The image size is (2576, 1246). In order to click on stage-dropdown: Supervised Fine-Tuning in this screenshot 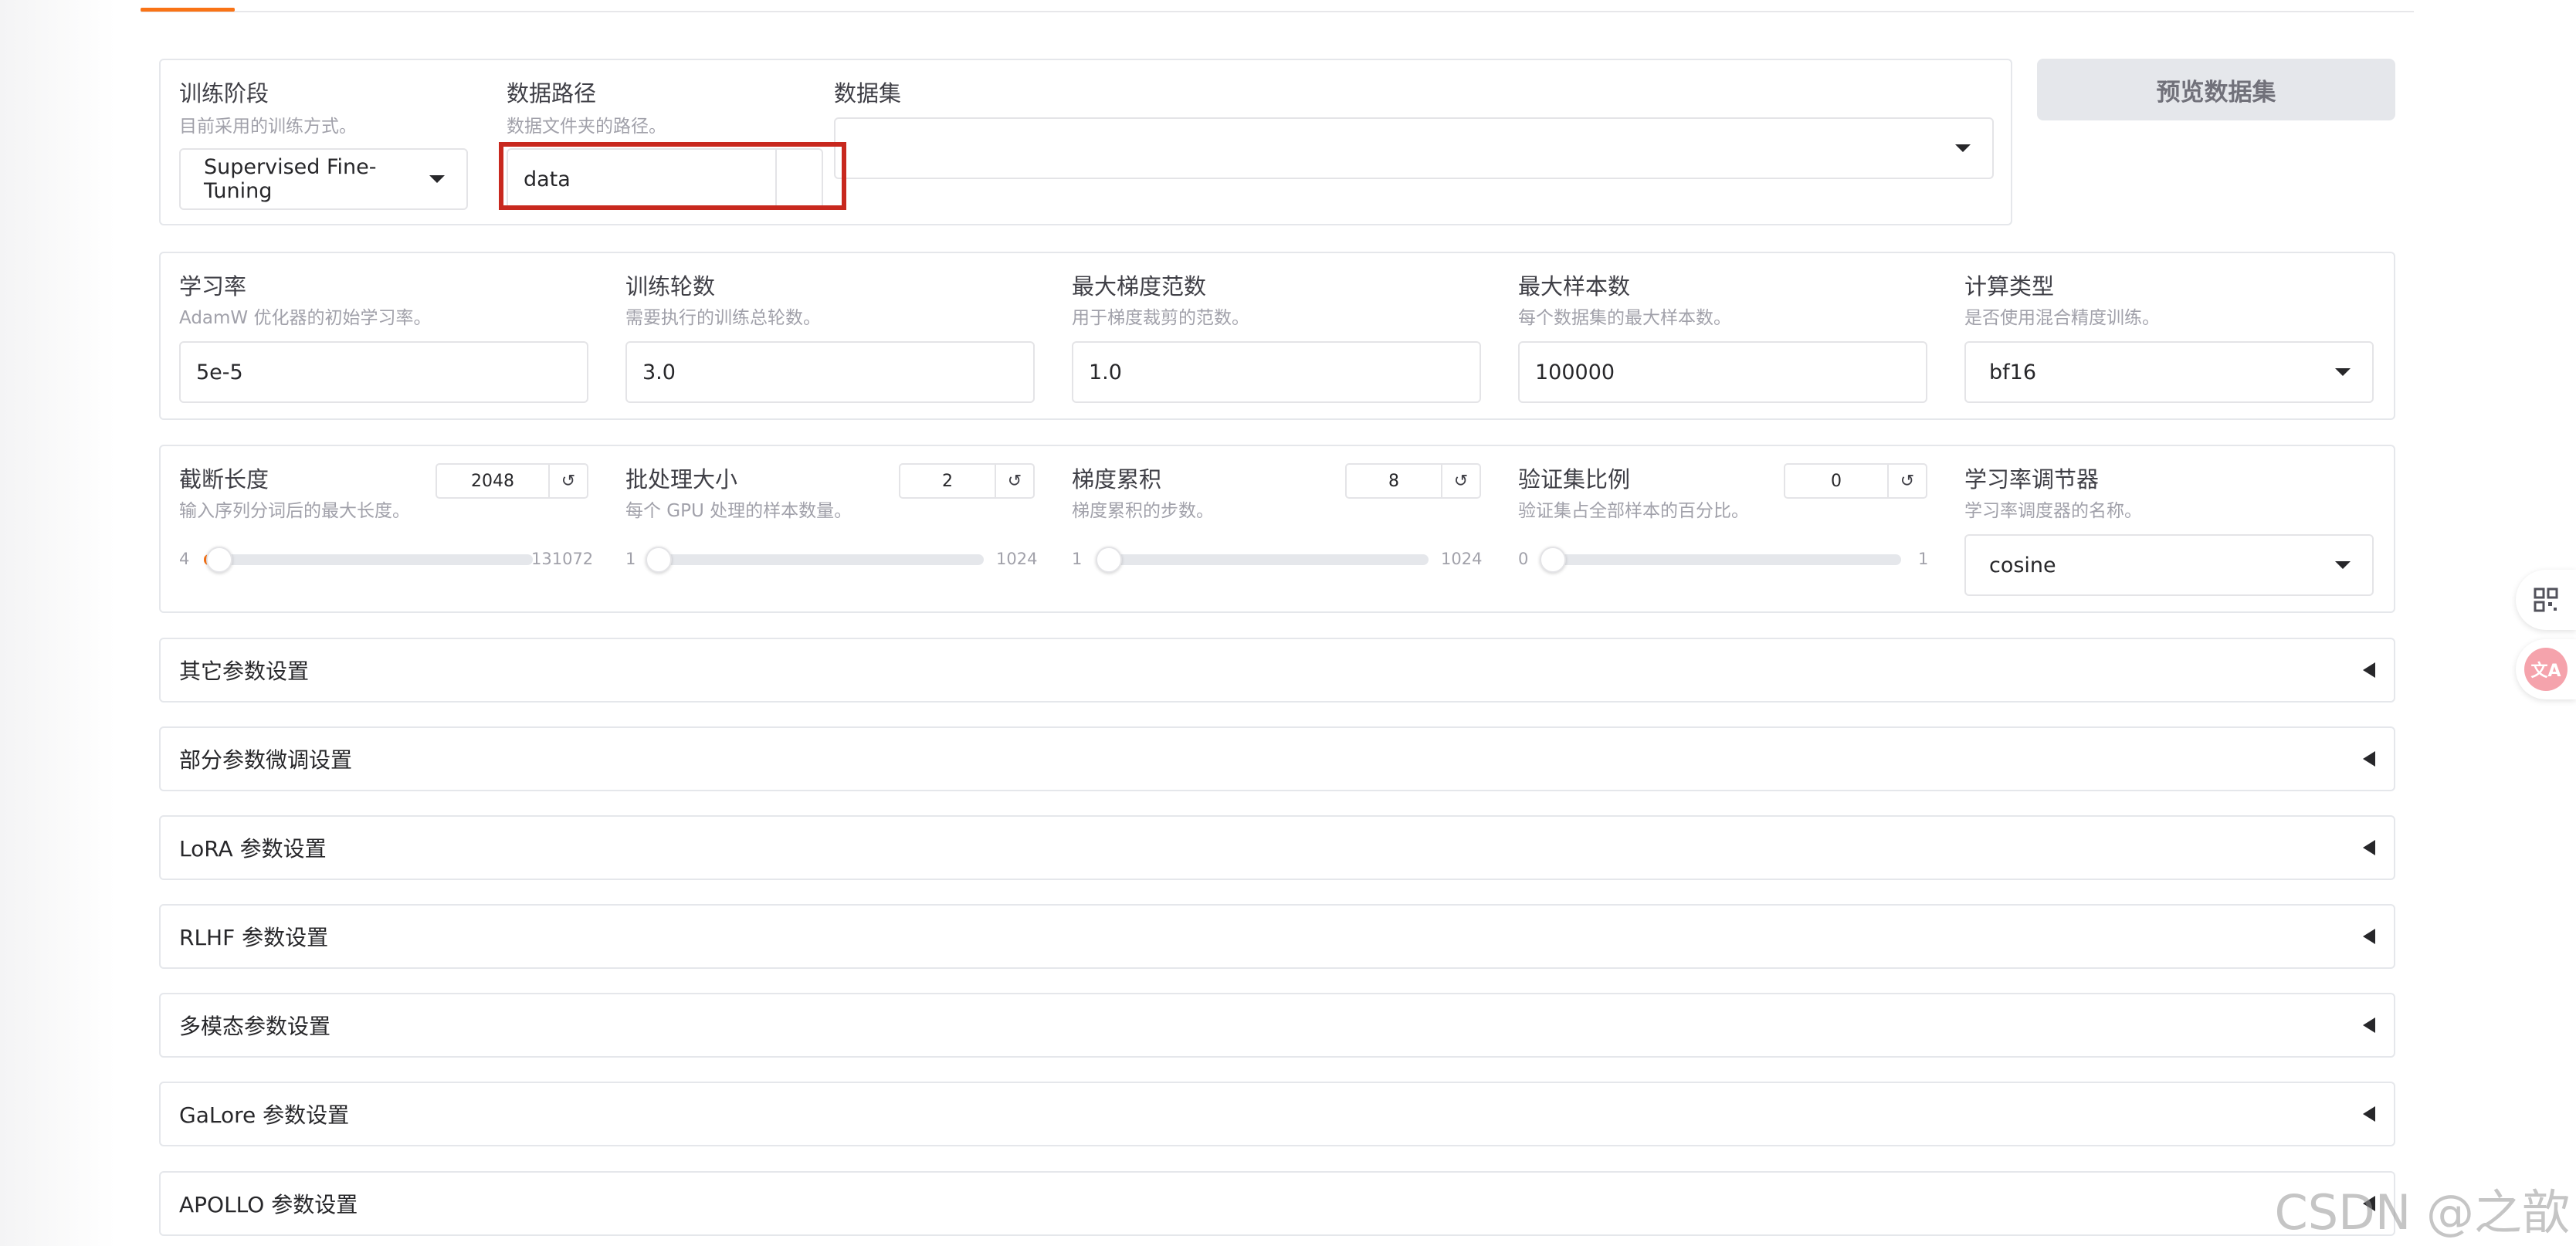, I will do `click(323, 179)`.